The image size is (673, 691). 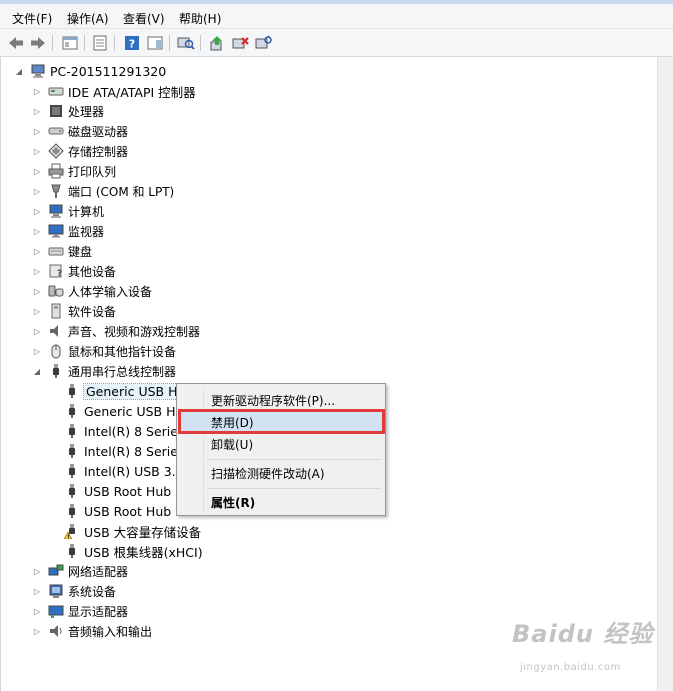 I want to click on tree-item-label: Intel(R) USB 3.0, so click(x=134, y=471).